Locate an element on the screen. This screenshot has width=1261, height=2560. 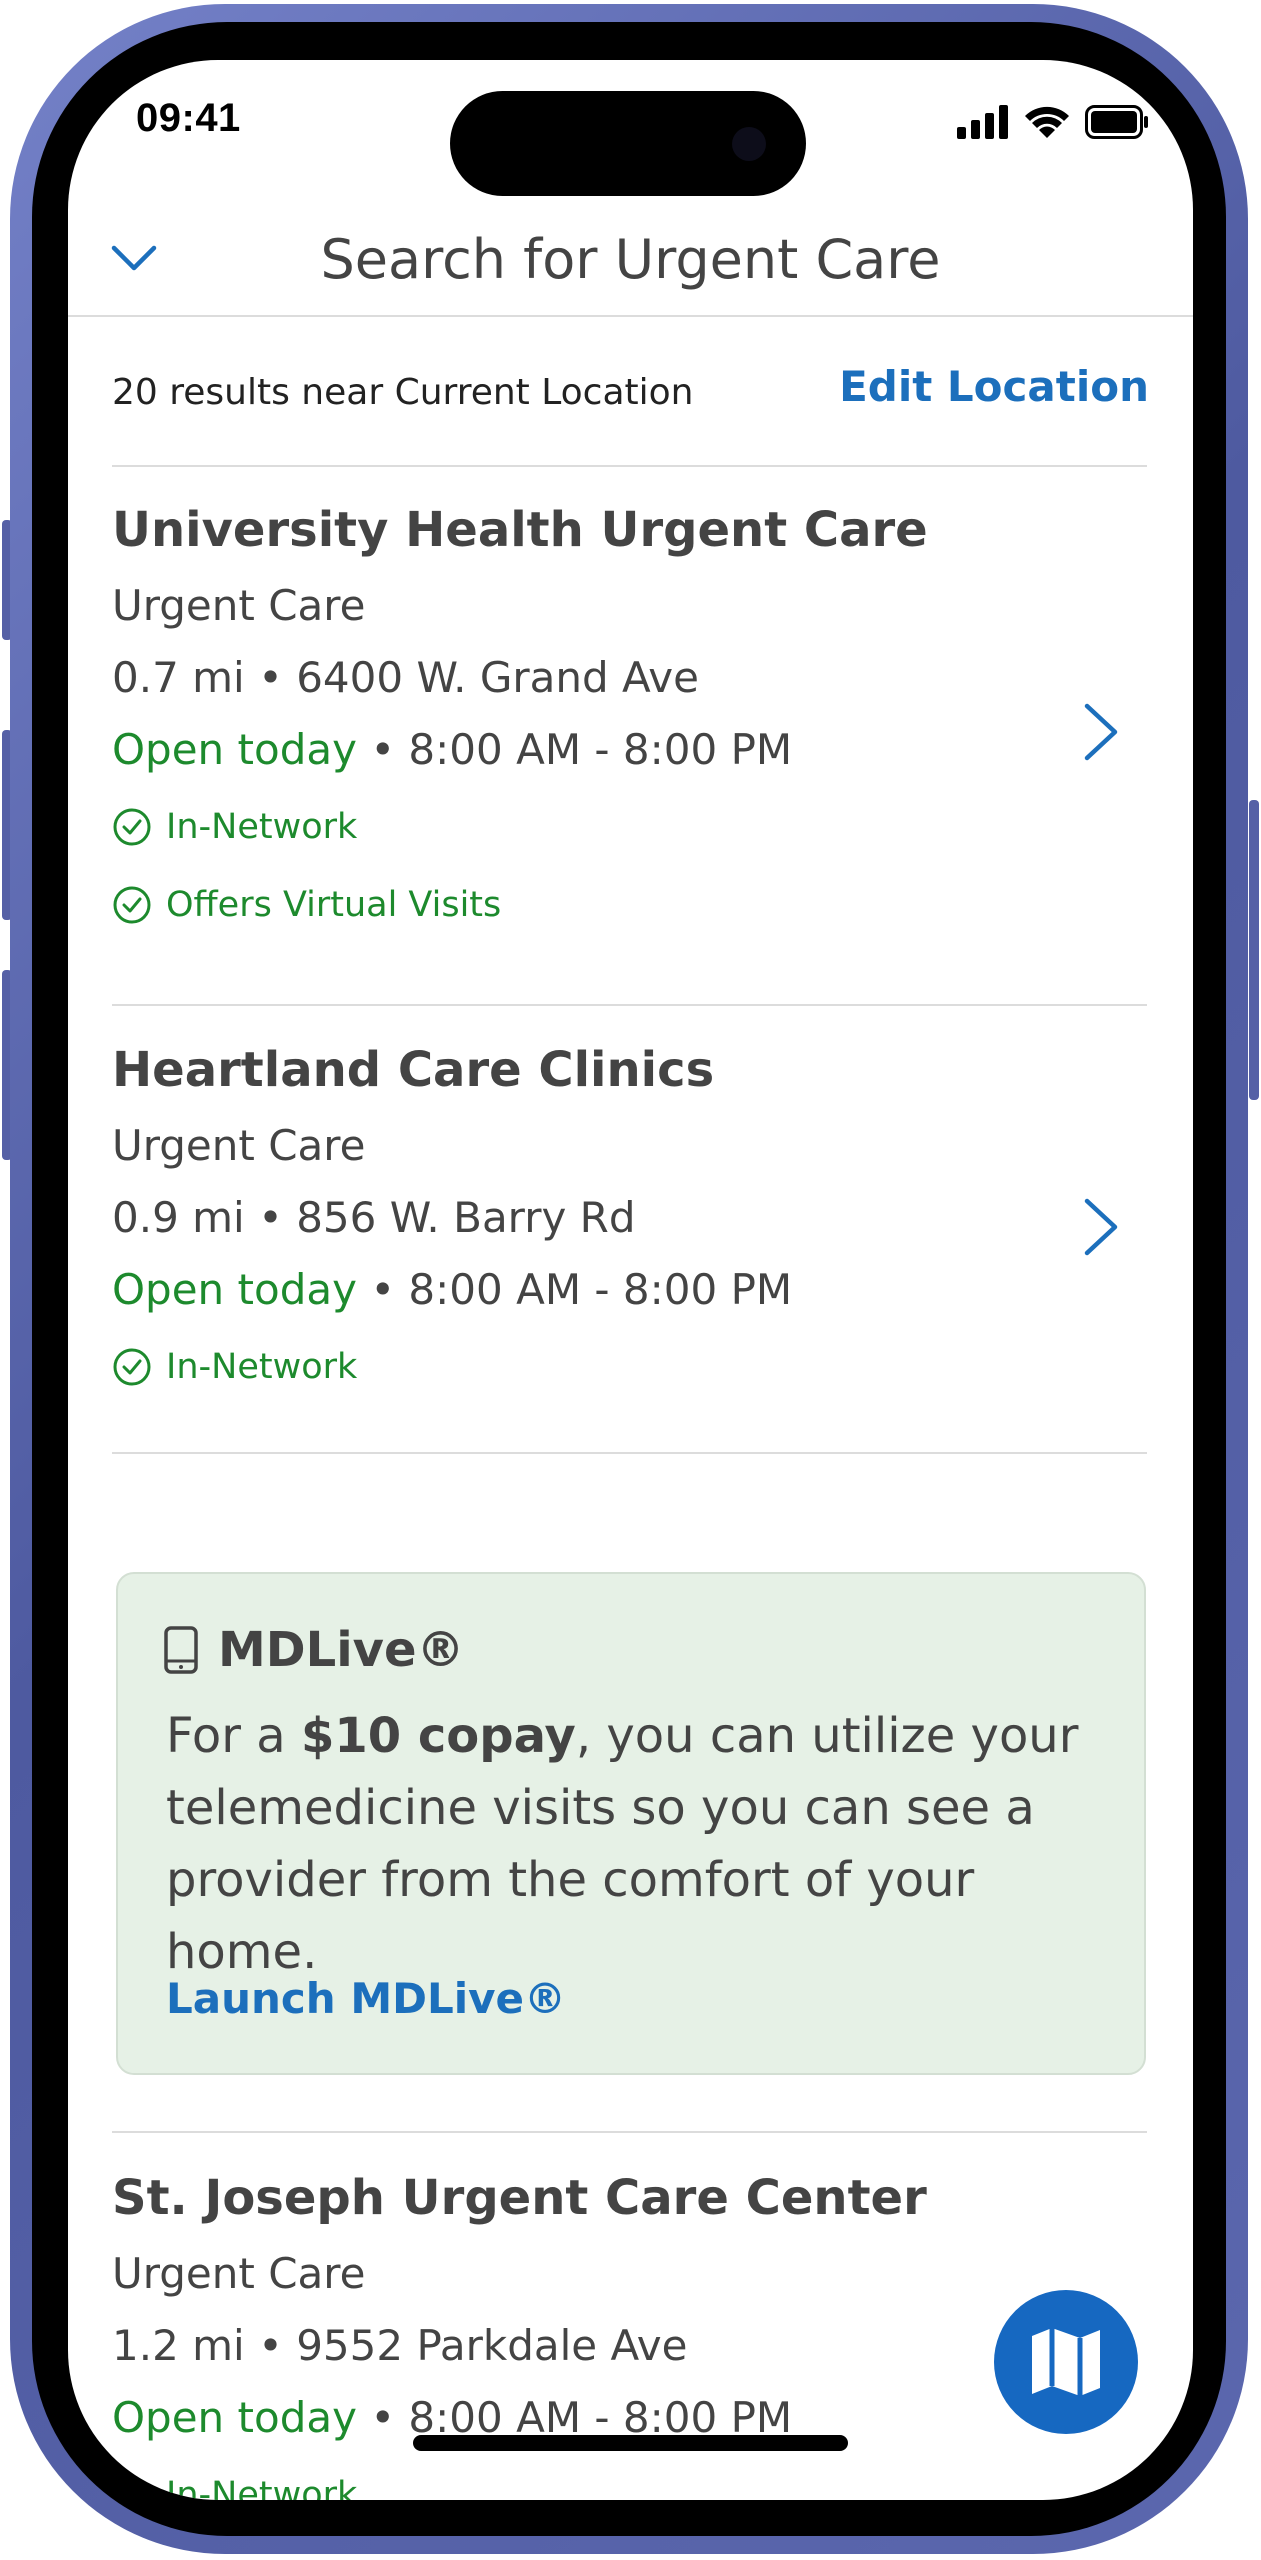
mdlive-header: MDLive® is located at coordinates (314, 1650).